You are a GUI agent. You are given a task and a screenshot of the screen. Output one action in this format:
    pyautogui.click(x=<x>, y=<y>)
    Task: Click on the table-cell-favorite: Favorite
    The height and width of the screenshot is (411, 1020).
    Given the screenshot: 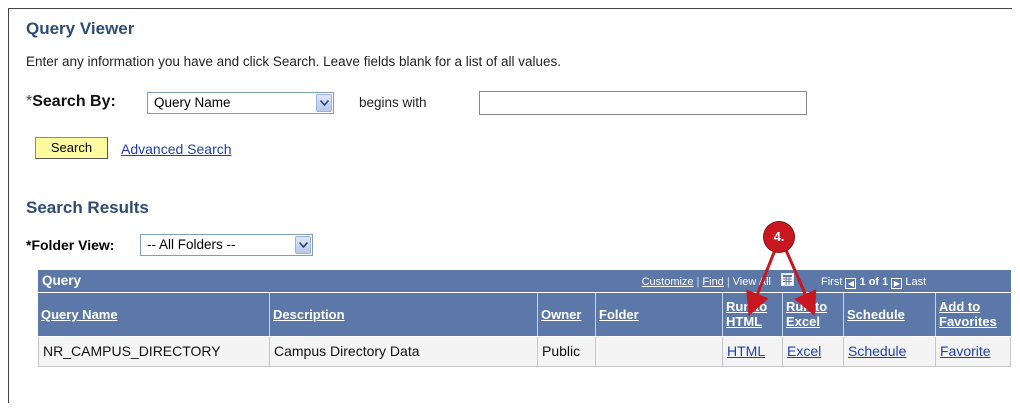 What is the action you would take?
    pyautogui.click(x=973, y=352)
    